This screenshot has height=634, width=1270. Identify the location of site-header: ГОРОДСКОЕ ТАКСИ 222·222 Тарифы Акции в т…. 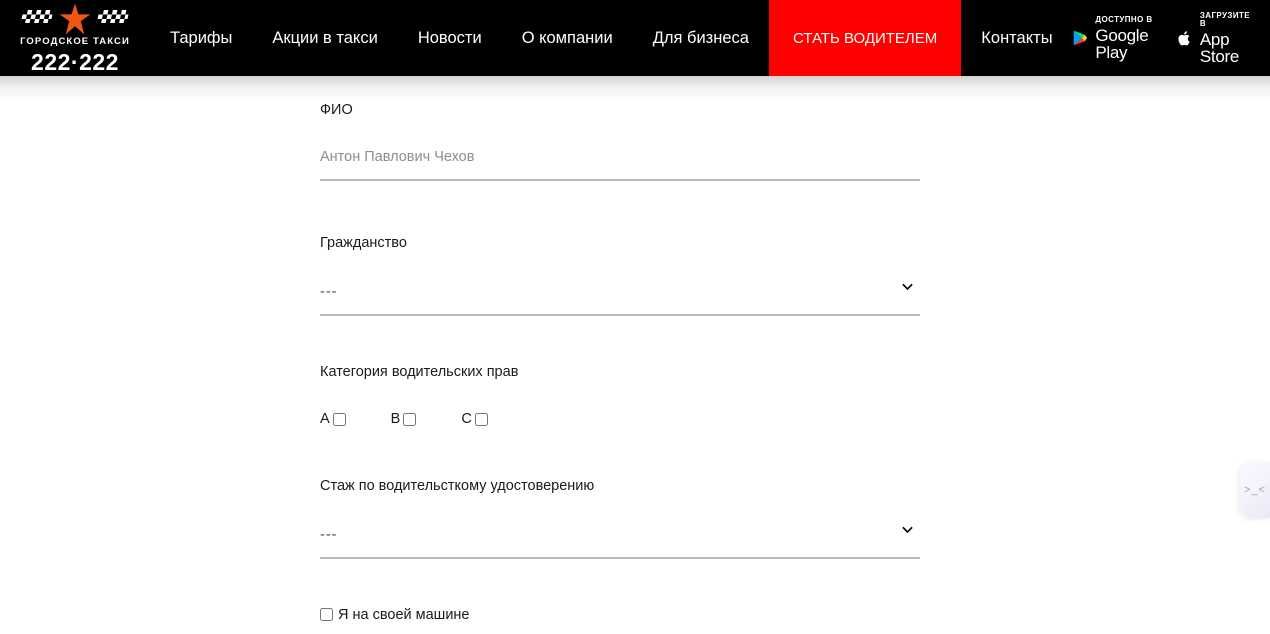
(635, 38).